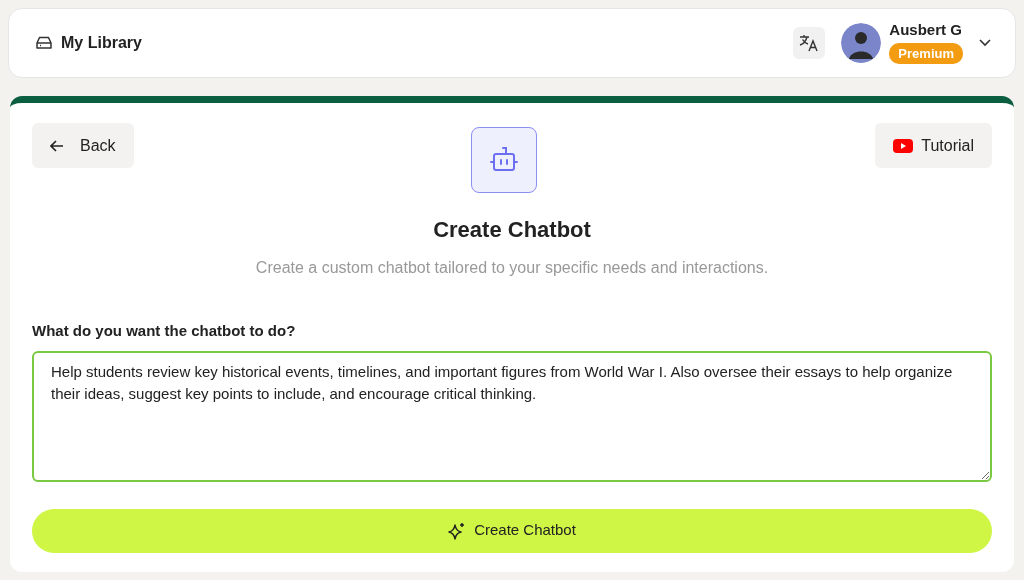 The image size is (1024, 580). What do you see at coordinates (903, 145) in the screenshot?
I see `play-icon` at bounding box center [903, 145].